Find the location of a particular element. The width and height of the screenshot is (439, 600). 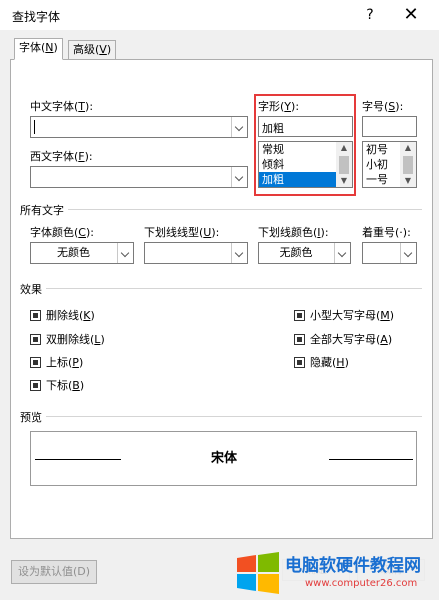

western-font-label: 西文字体(F): is located at coordinates (61, 156).